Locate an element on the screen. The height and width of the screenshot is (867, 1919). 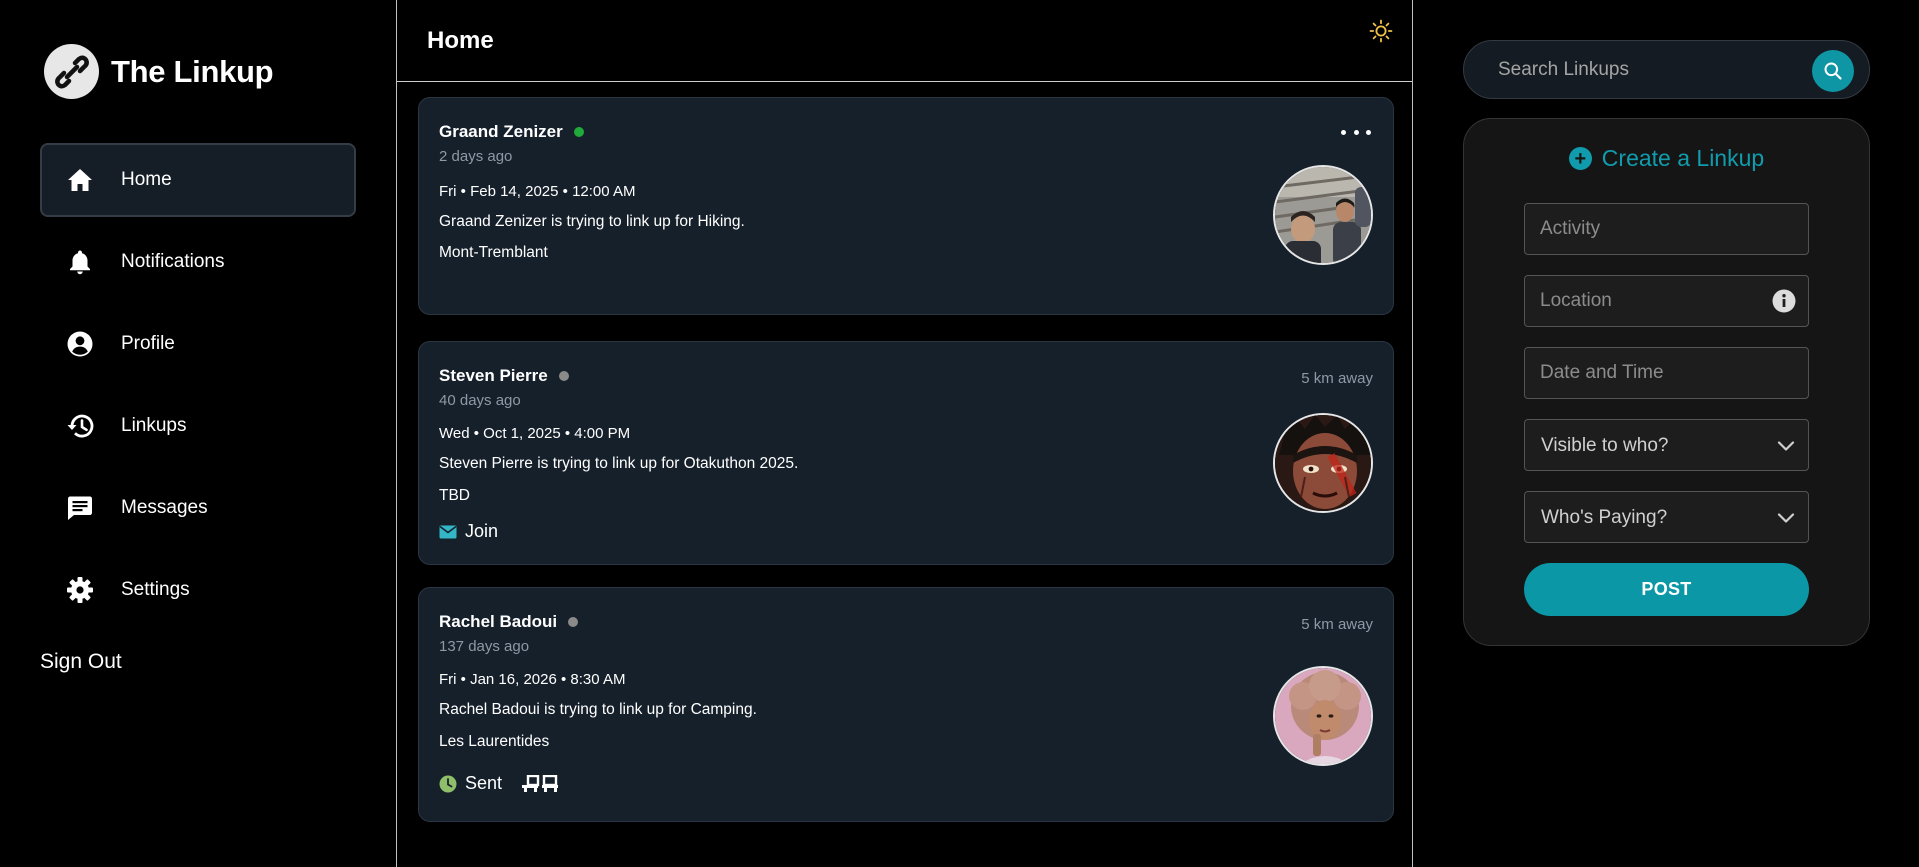
create-linkup-title: Create a Linkup is located at coordinates (1683, 158).